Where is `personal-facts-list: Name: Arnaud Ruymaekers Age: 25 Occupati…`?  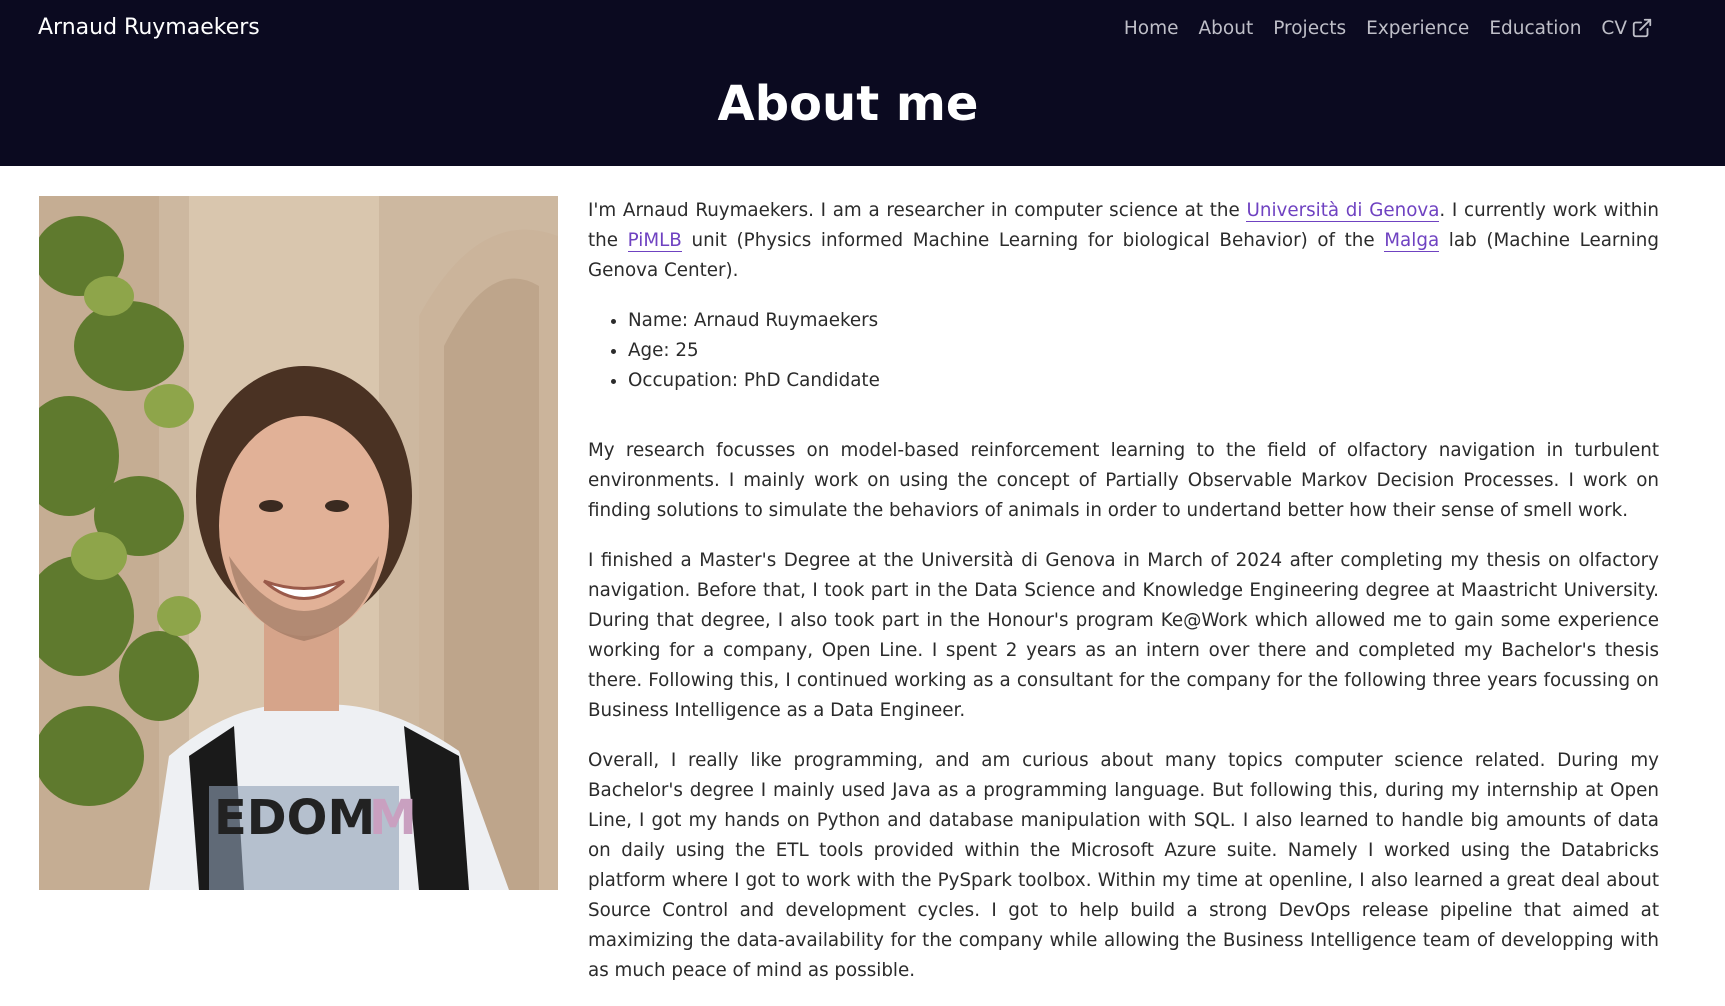 personal-facts-list: Name: Arnaud Ruymaekers Age: 25 Occupati… is located at coordinates (1143, 351).